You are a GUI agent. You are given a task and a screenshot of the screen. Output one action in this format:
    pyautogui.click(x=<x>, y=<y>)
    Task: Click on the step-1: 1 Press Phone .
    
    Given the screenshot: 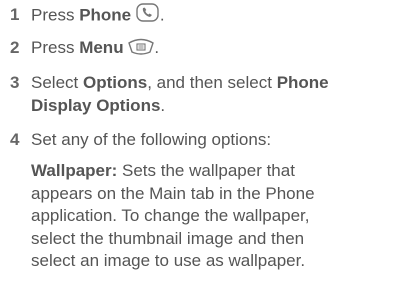 What is the action you would take?
    pyautogui.click(x=209, y=16)
    